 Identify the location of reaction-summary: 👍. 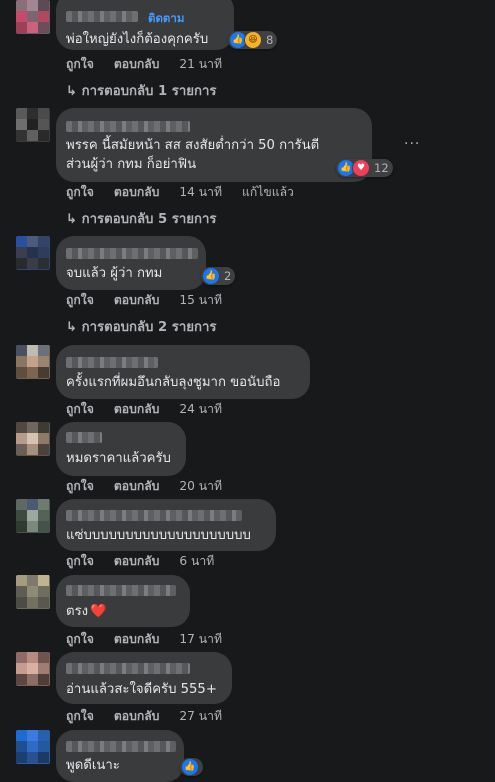
(191, 767).